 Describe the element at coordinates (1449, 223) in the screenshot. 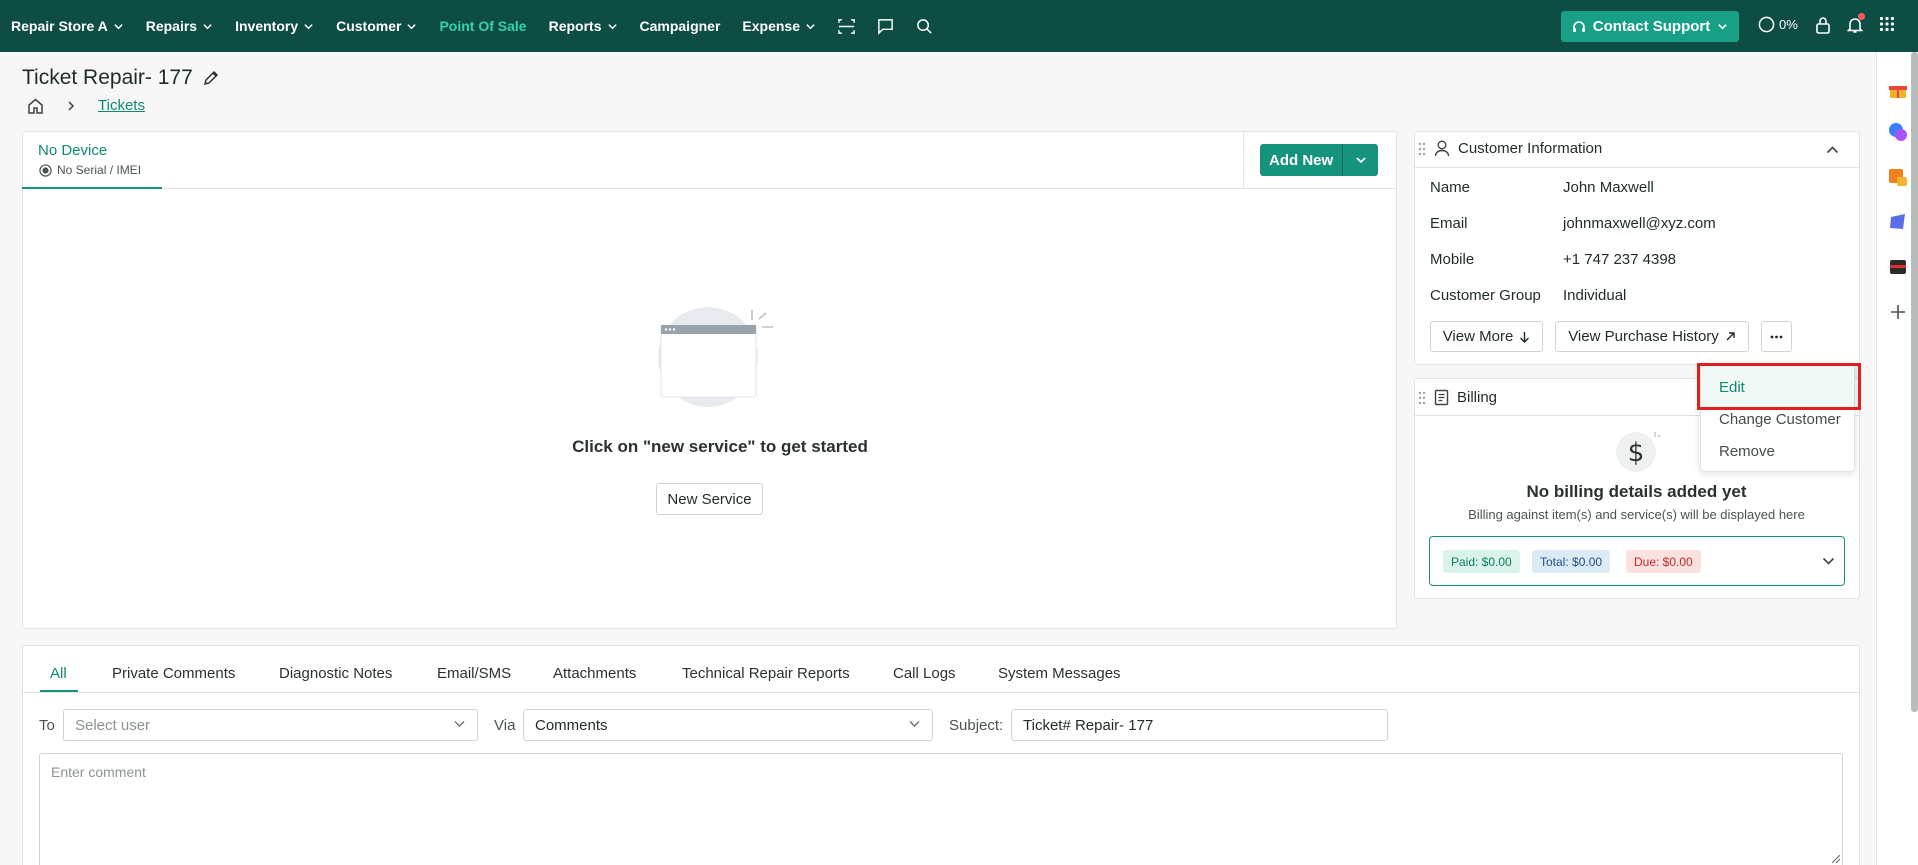

I see `email-label: Email` at that location.